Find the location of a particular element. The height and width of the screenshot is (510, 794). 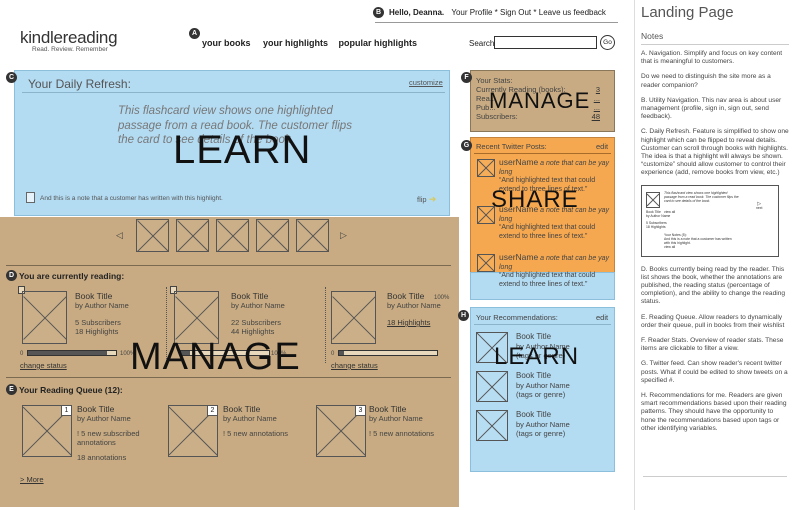

subscribers-count: 22 Subscribers is located at coordinates (258, 322).